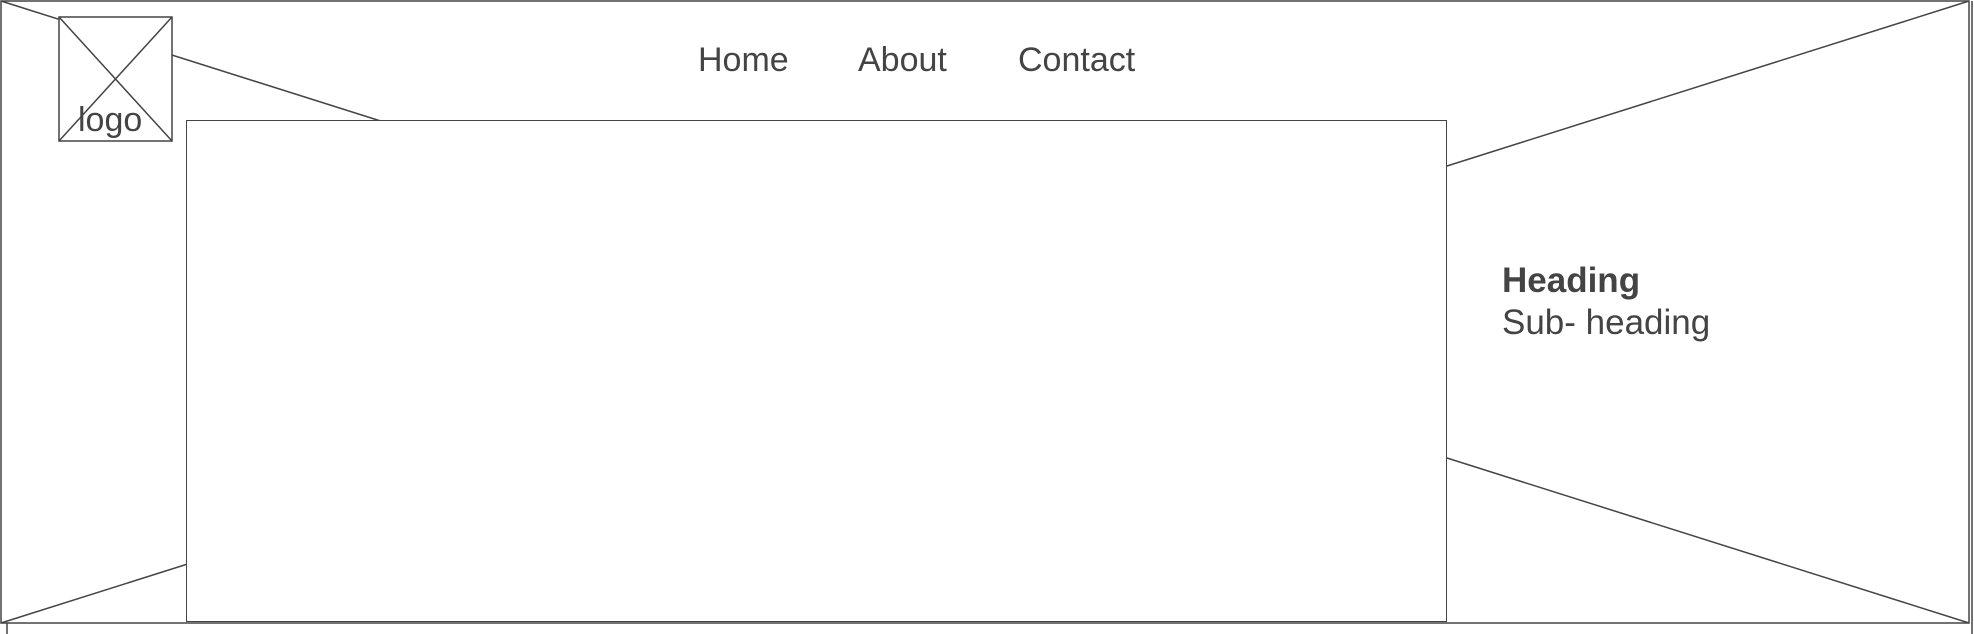  What do you see at coordinates (110, 120) in the screenshot?
I see `logo-label: logo` at bounding box center [110, 120].